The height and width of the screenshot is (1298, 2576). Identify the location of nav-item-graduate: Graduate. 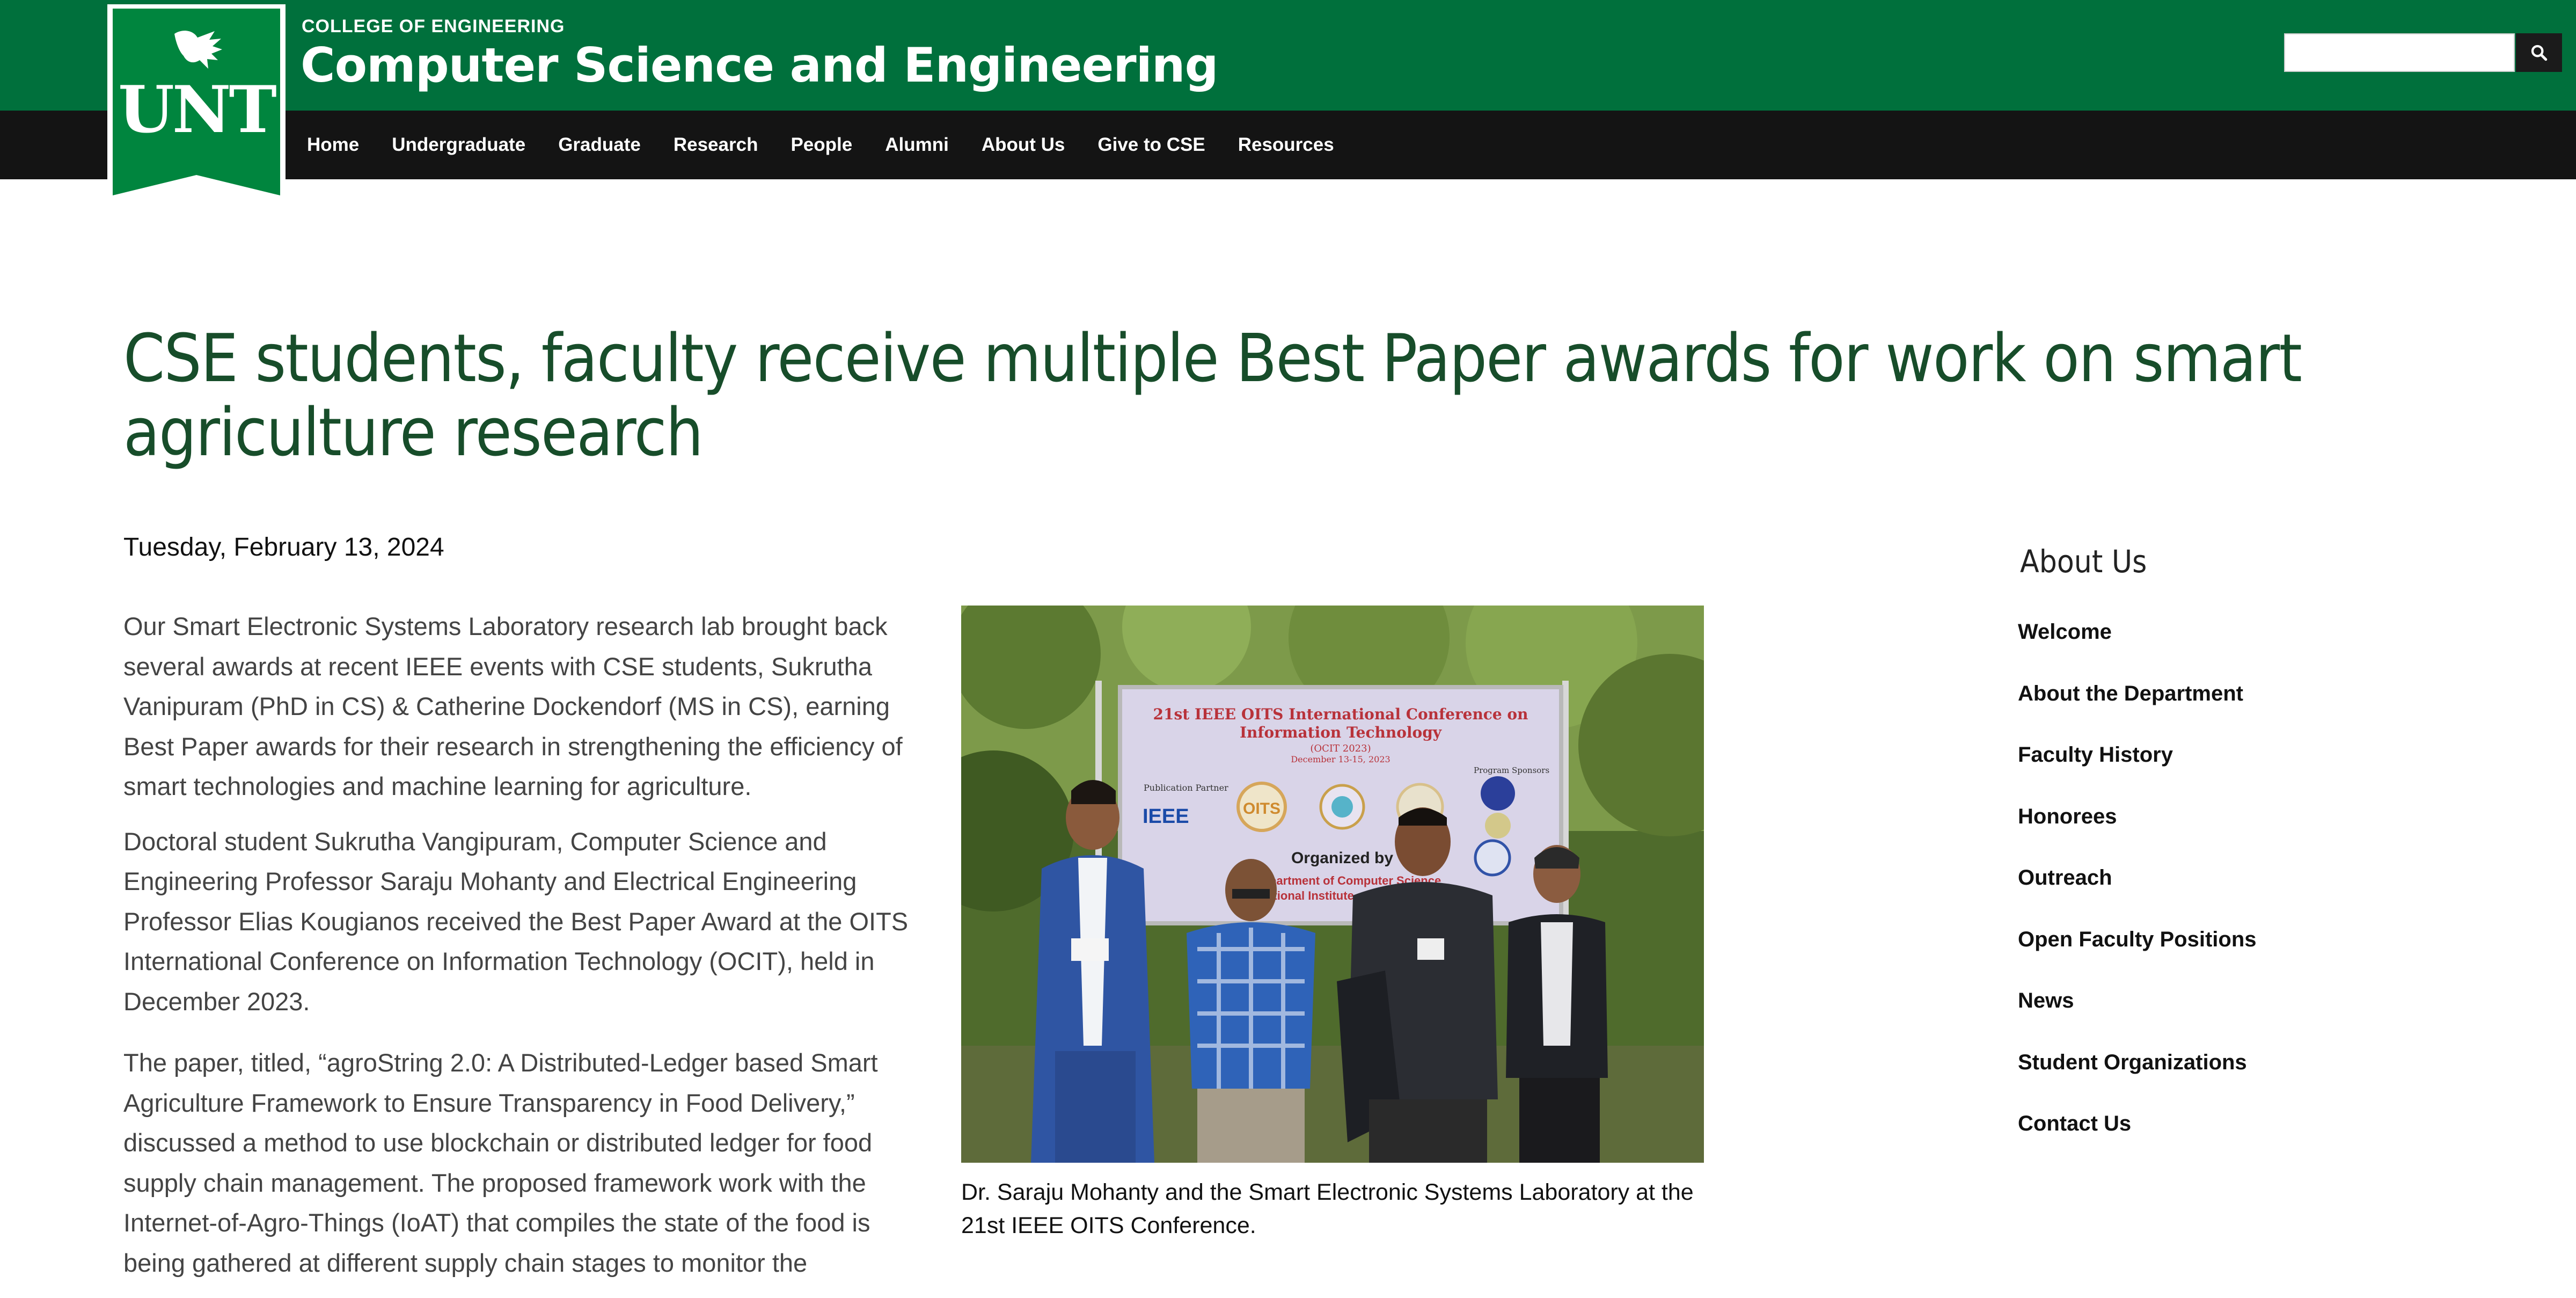
(599, 145).